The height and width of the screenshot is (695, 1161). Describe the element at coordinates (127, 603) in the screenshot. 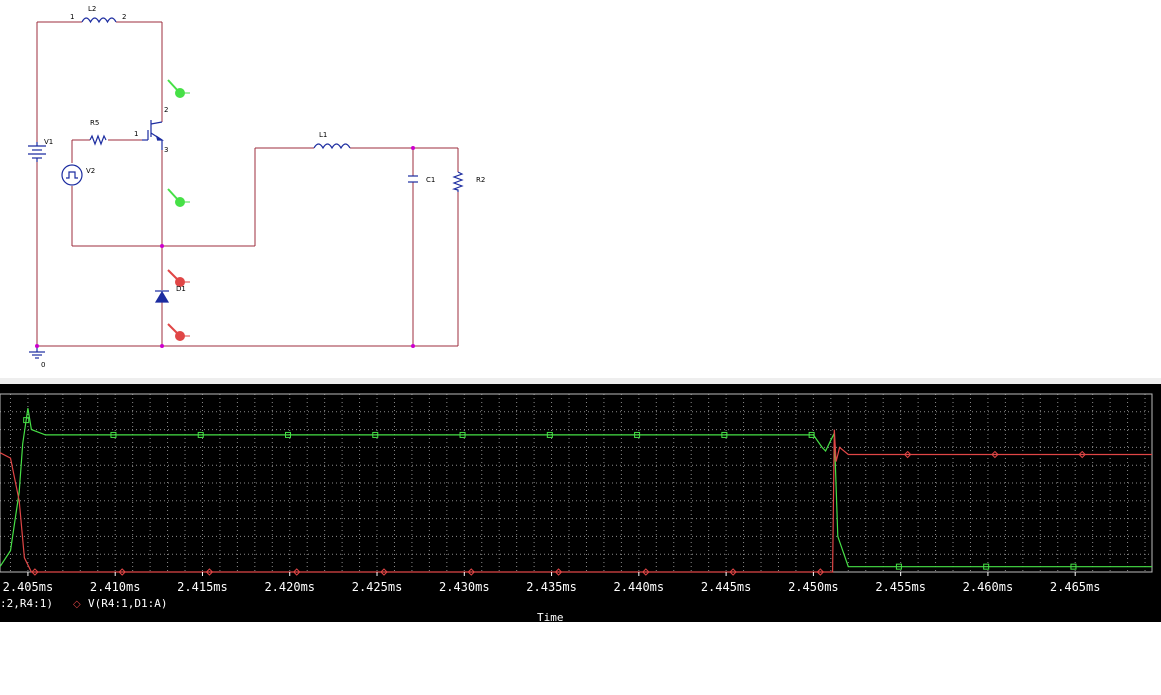

I see `legend-entry-red: V(R4:1,D1:A)` at that location.